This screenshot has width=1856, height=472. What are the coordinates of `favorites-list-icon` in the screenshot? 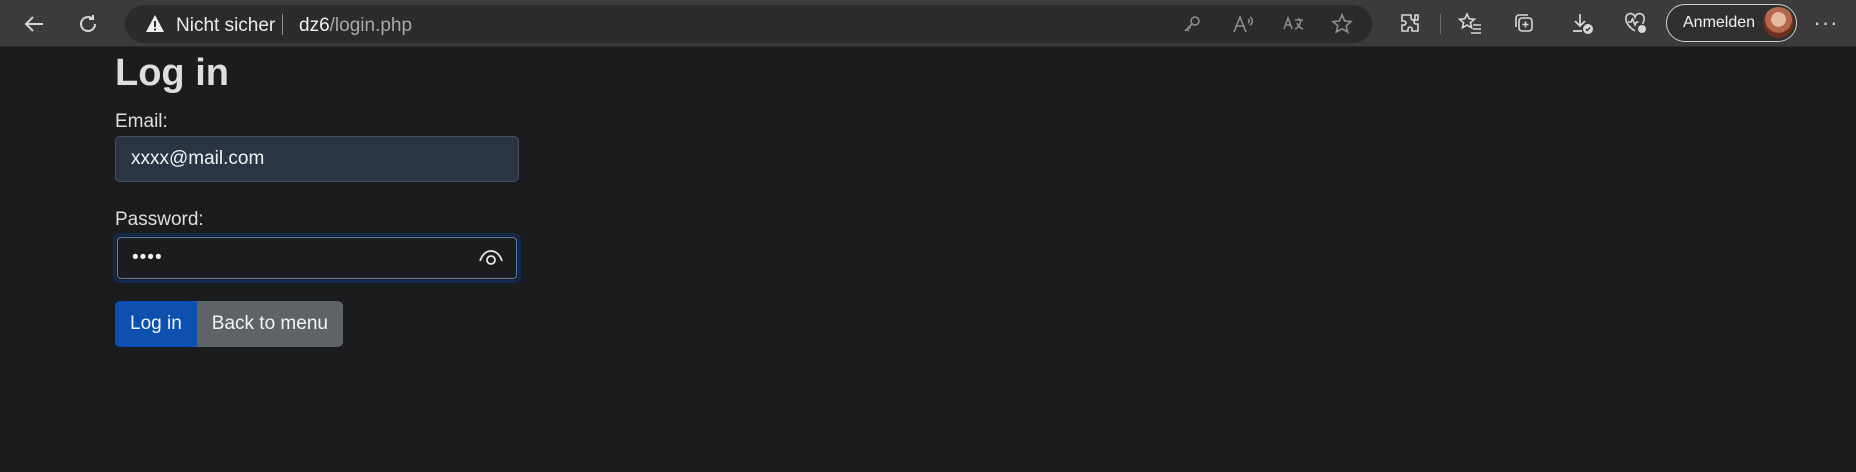 It's located at (1470, 23).